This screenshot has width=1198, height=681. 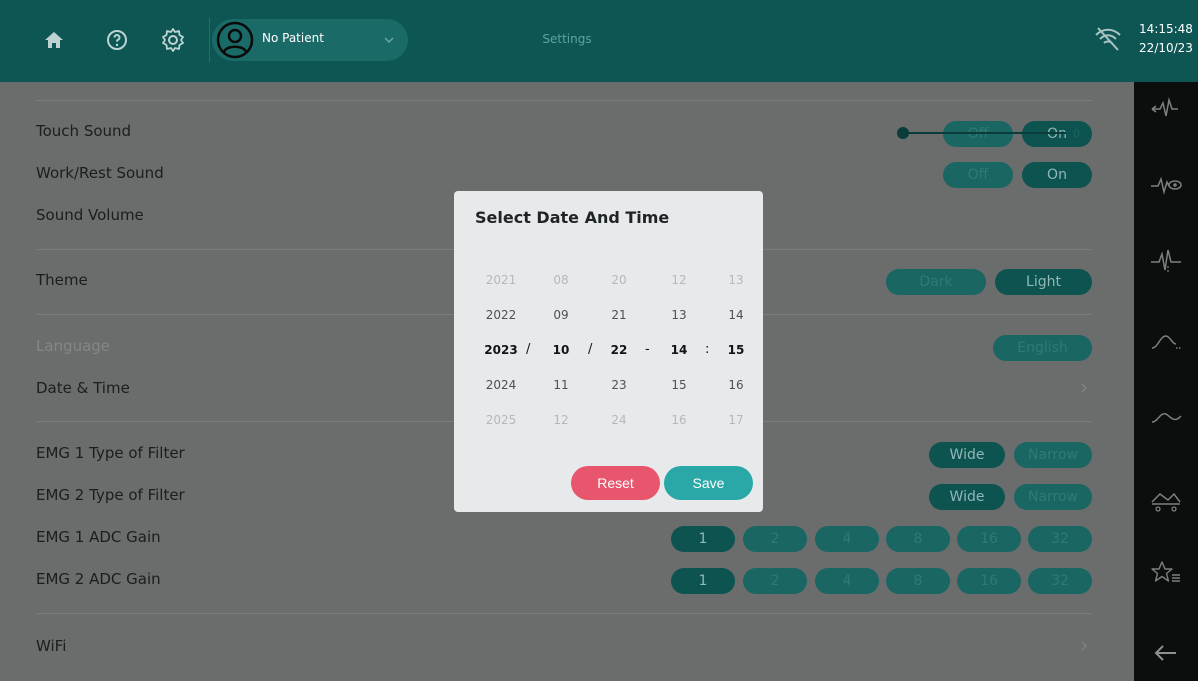 I want to click on emg-eye-icon, so click(x=1166, y=185).